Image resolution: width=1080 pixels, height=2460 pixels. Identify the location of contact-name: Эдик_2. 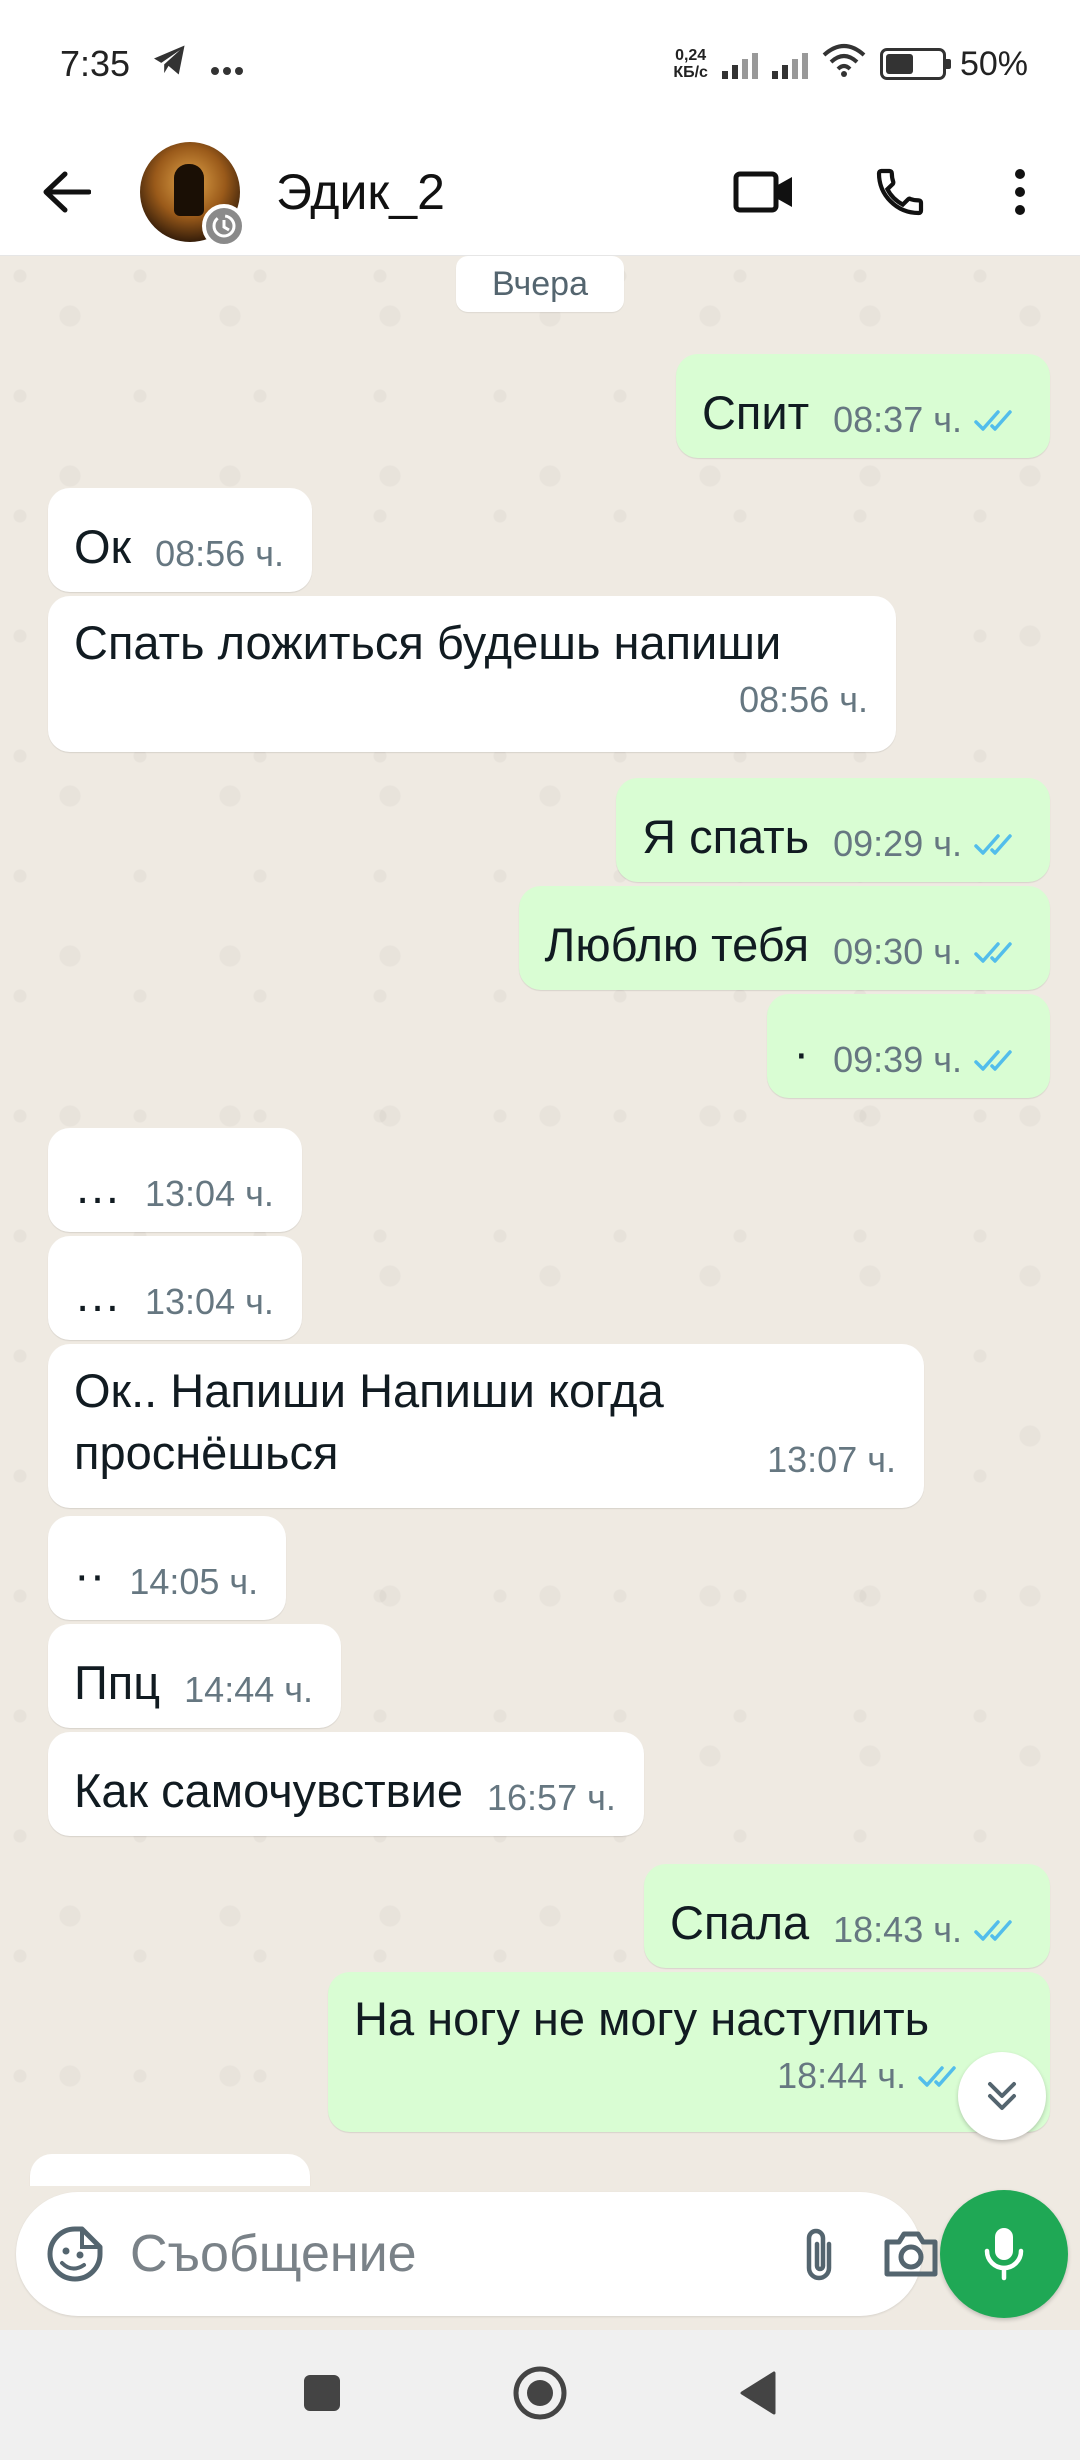
(500, 192).